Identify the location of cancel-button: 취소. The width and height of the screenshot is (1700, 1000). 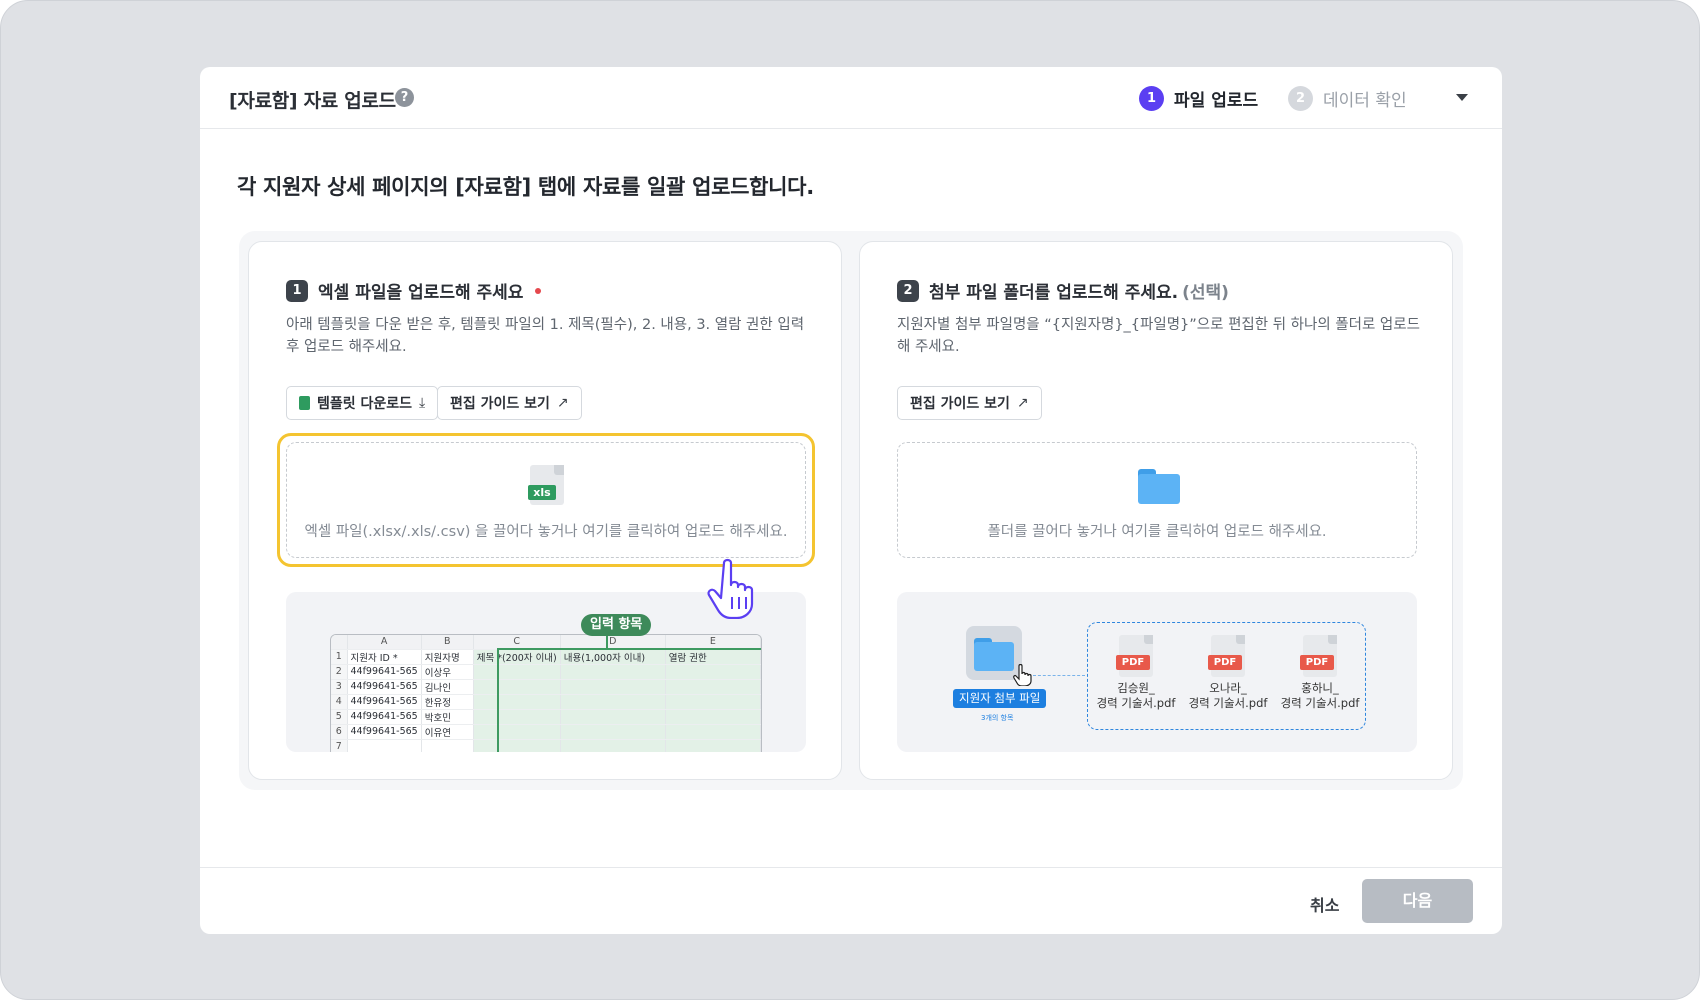
(1324, 906).